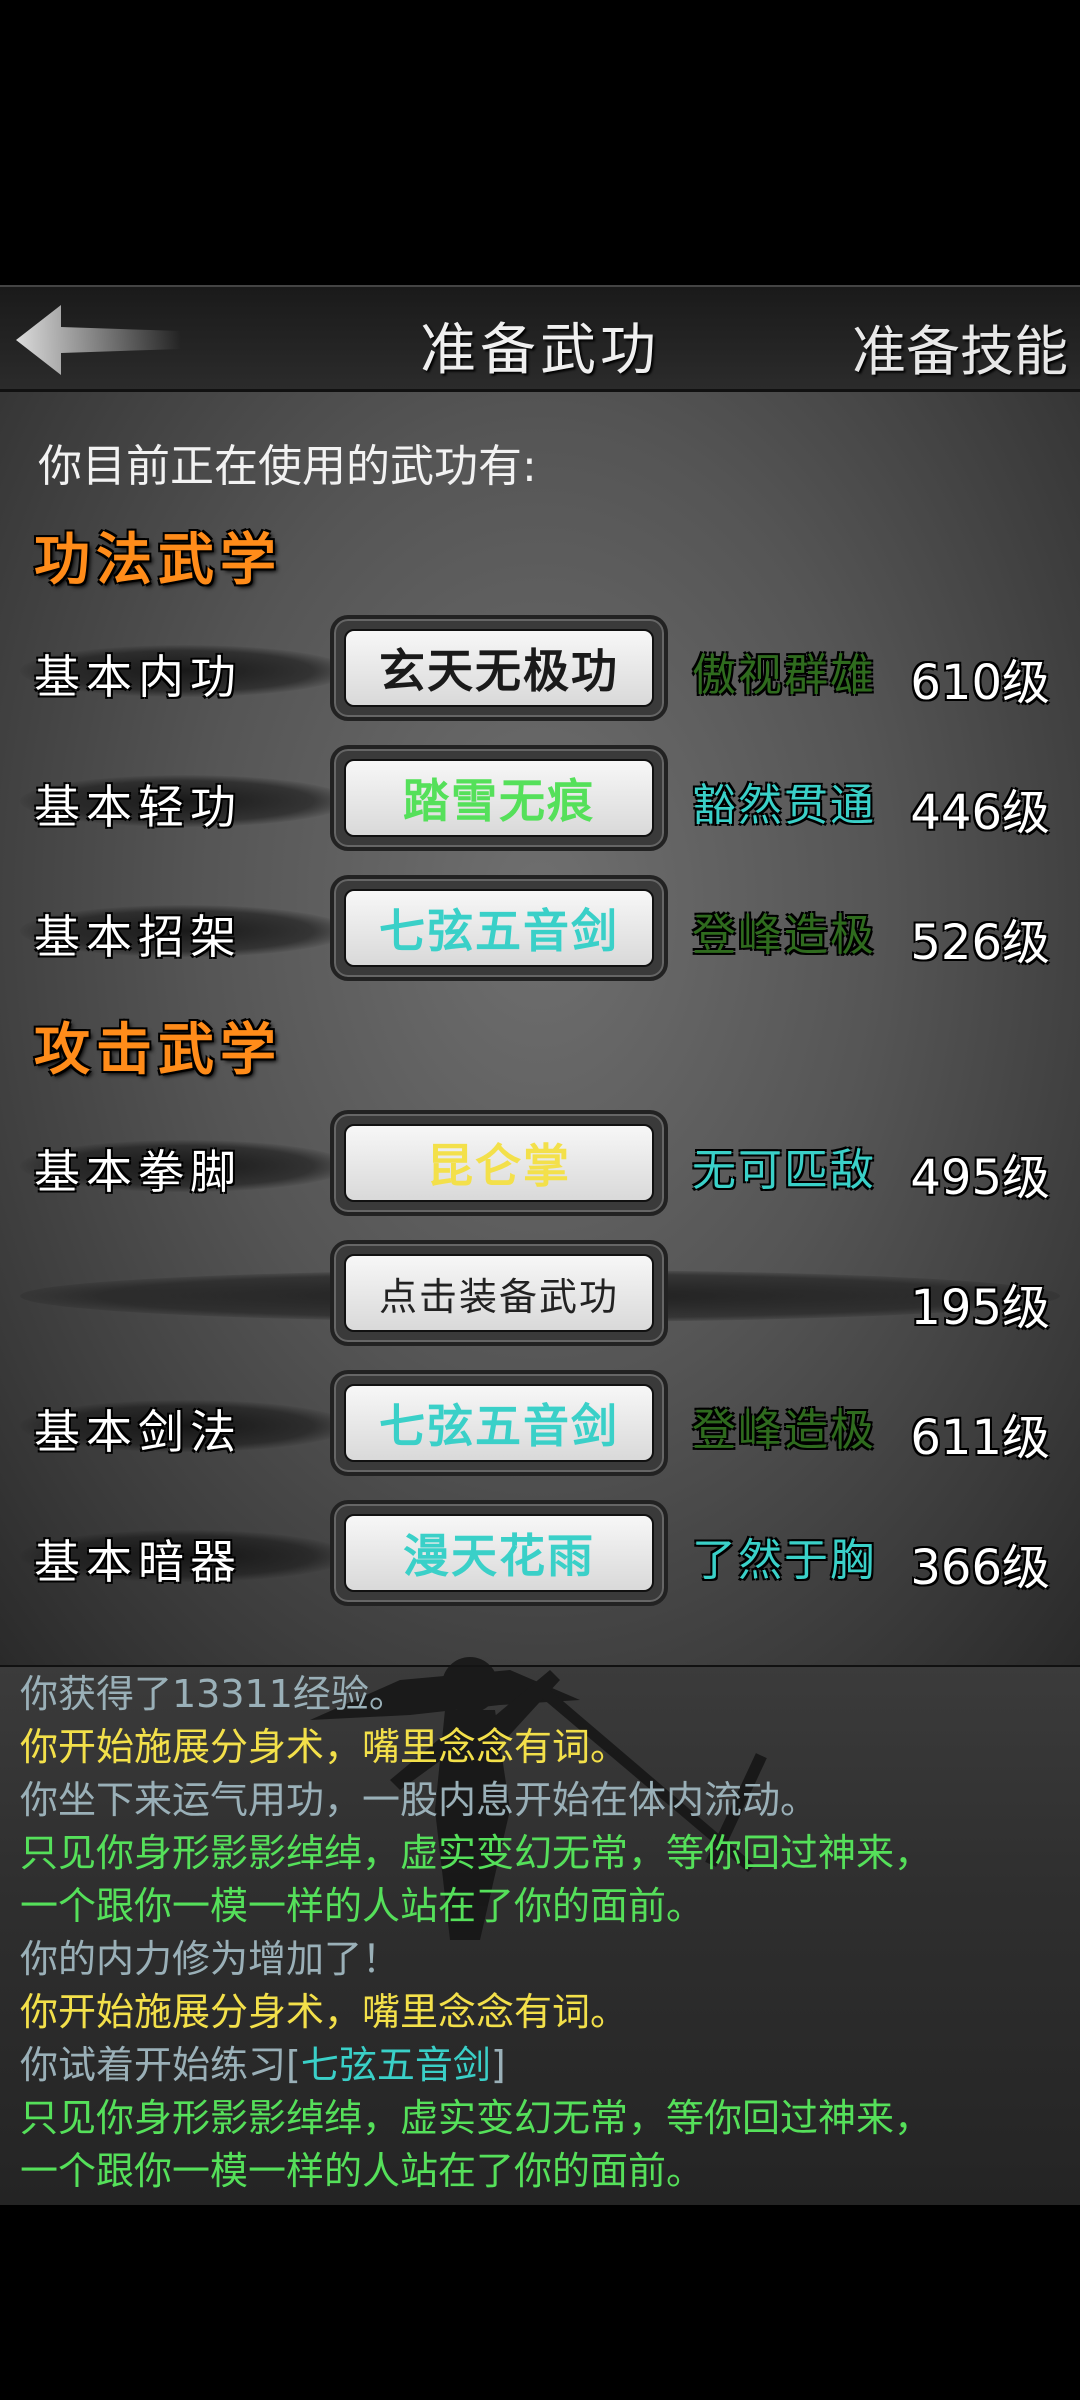 This screenshot has height=2400, width=1080. I want to click on equipped-skill-name: 玄天无极功, so click(499, 668).